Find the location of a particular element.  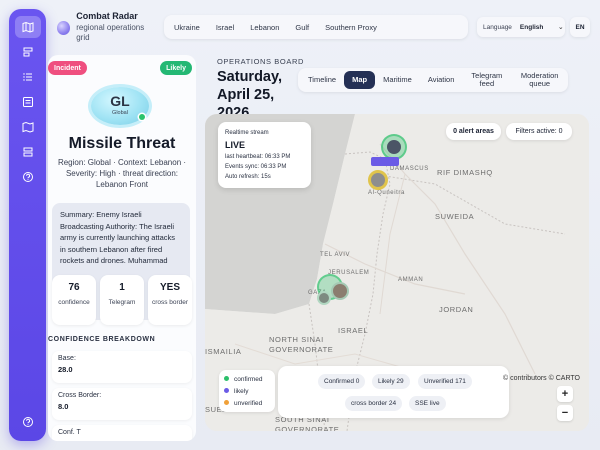

stat-telegram: 1 Telegram is located at coordinates (122, 300).